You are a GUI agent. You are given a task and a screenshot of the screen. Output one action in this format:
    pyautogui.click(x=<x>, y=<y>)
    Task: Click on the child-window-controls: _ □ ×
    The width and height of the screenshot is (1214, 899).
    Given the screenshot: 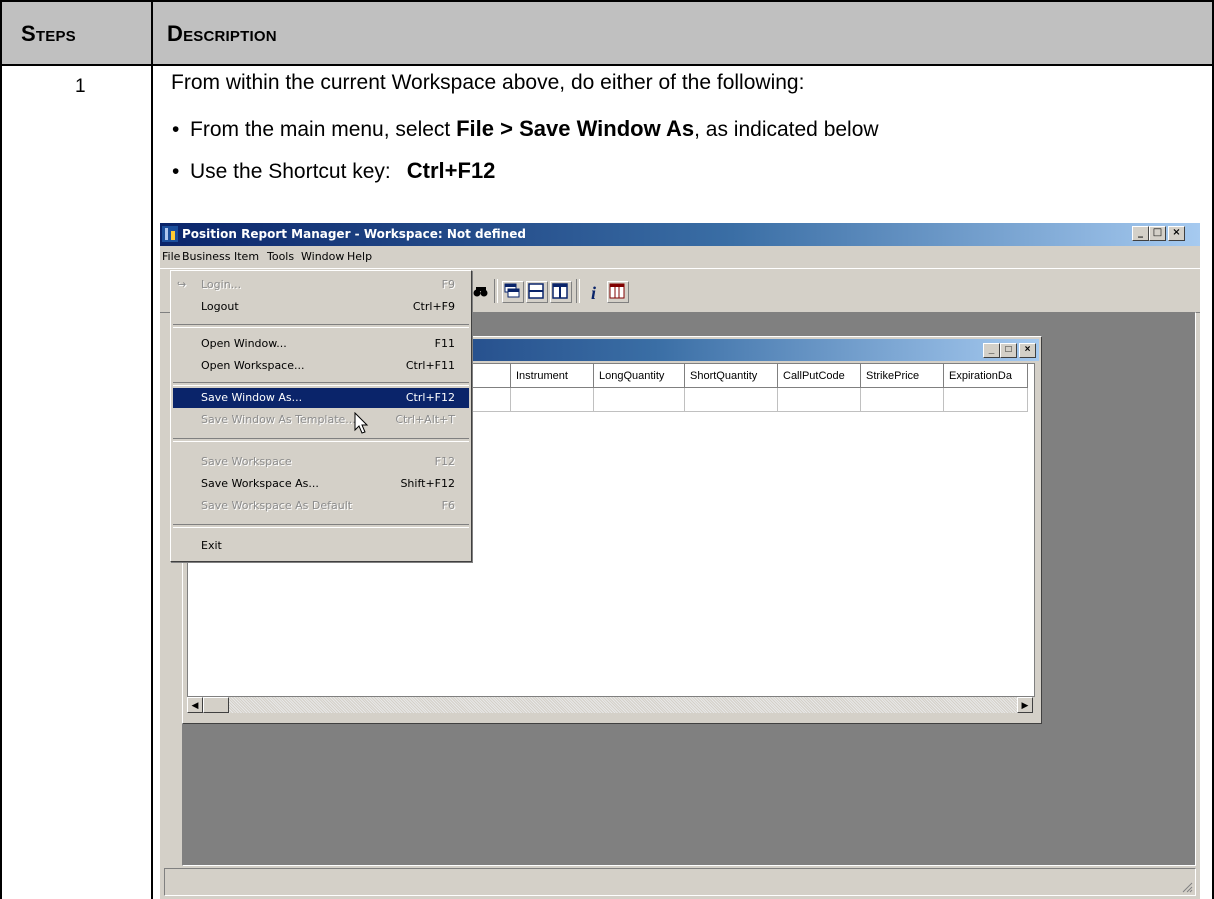 What is the action you would take?
    pyautogui.click(x=1009, y=350)
    